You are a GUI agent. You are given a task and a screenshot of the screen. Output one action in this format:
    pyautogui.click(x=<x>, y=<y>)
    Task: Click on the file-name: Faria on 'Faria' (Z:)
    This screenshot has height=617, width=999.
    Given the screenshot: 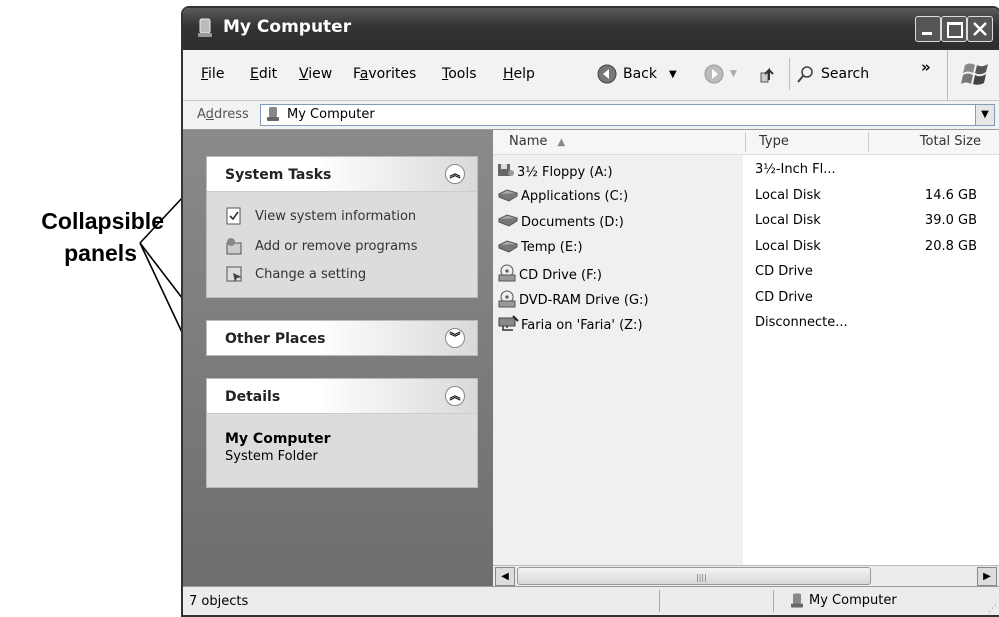 What is the action you would take?
    pyautogui.click(x=582, y=325)
    